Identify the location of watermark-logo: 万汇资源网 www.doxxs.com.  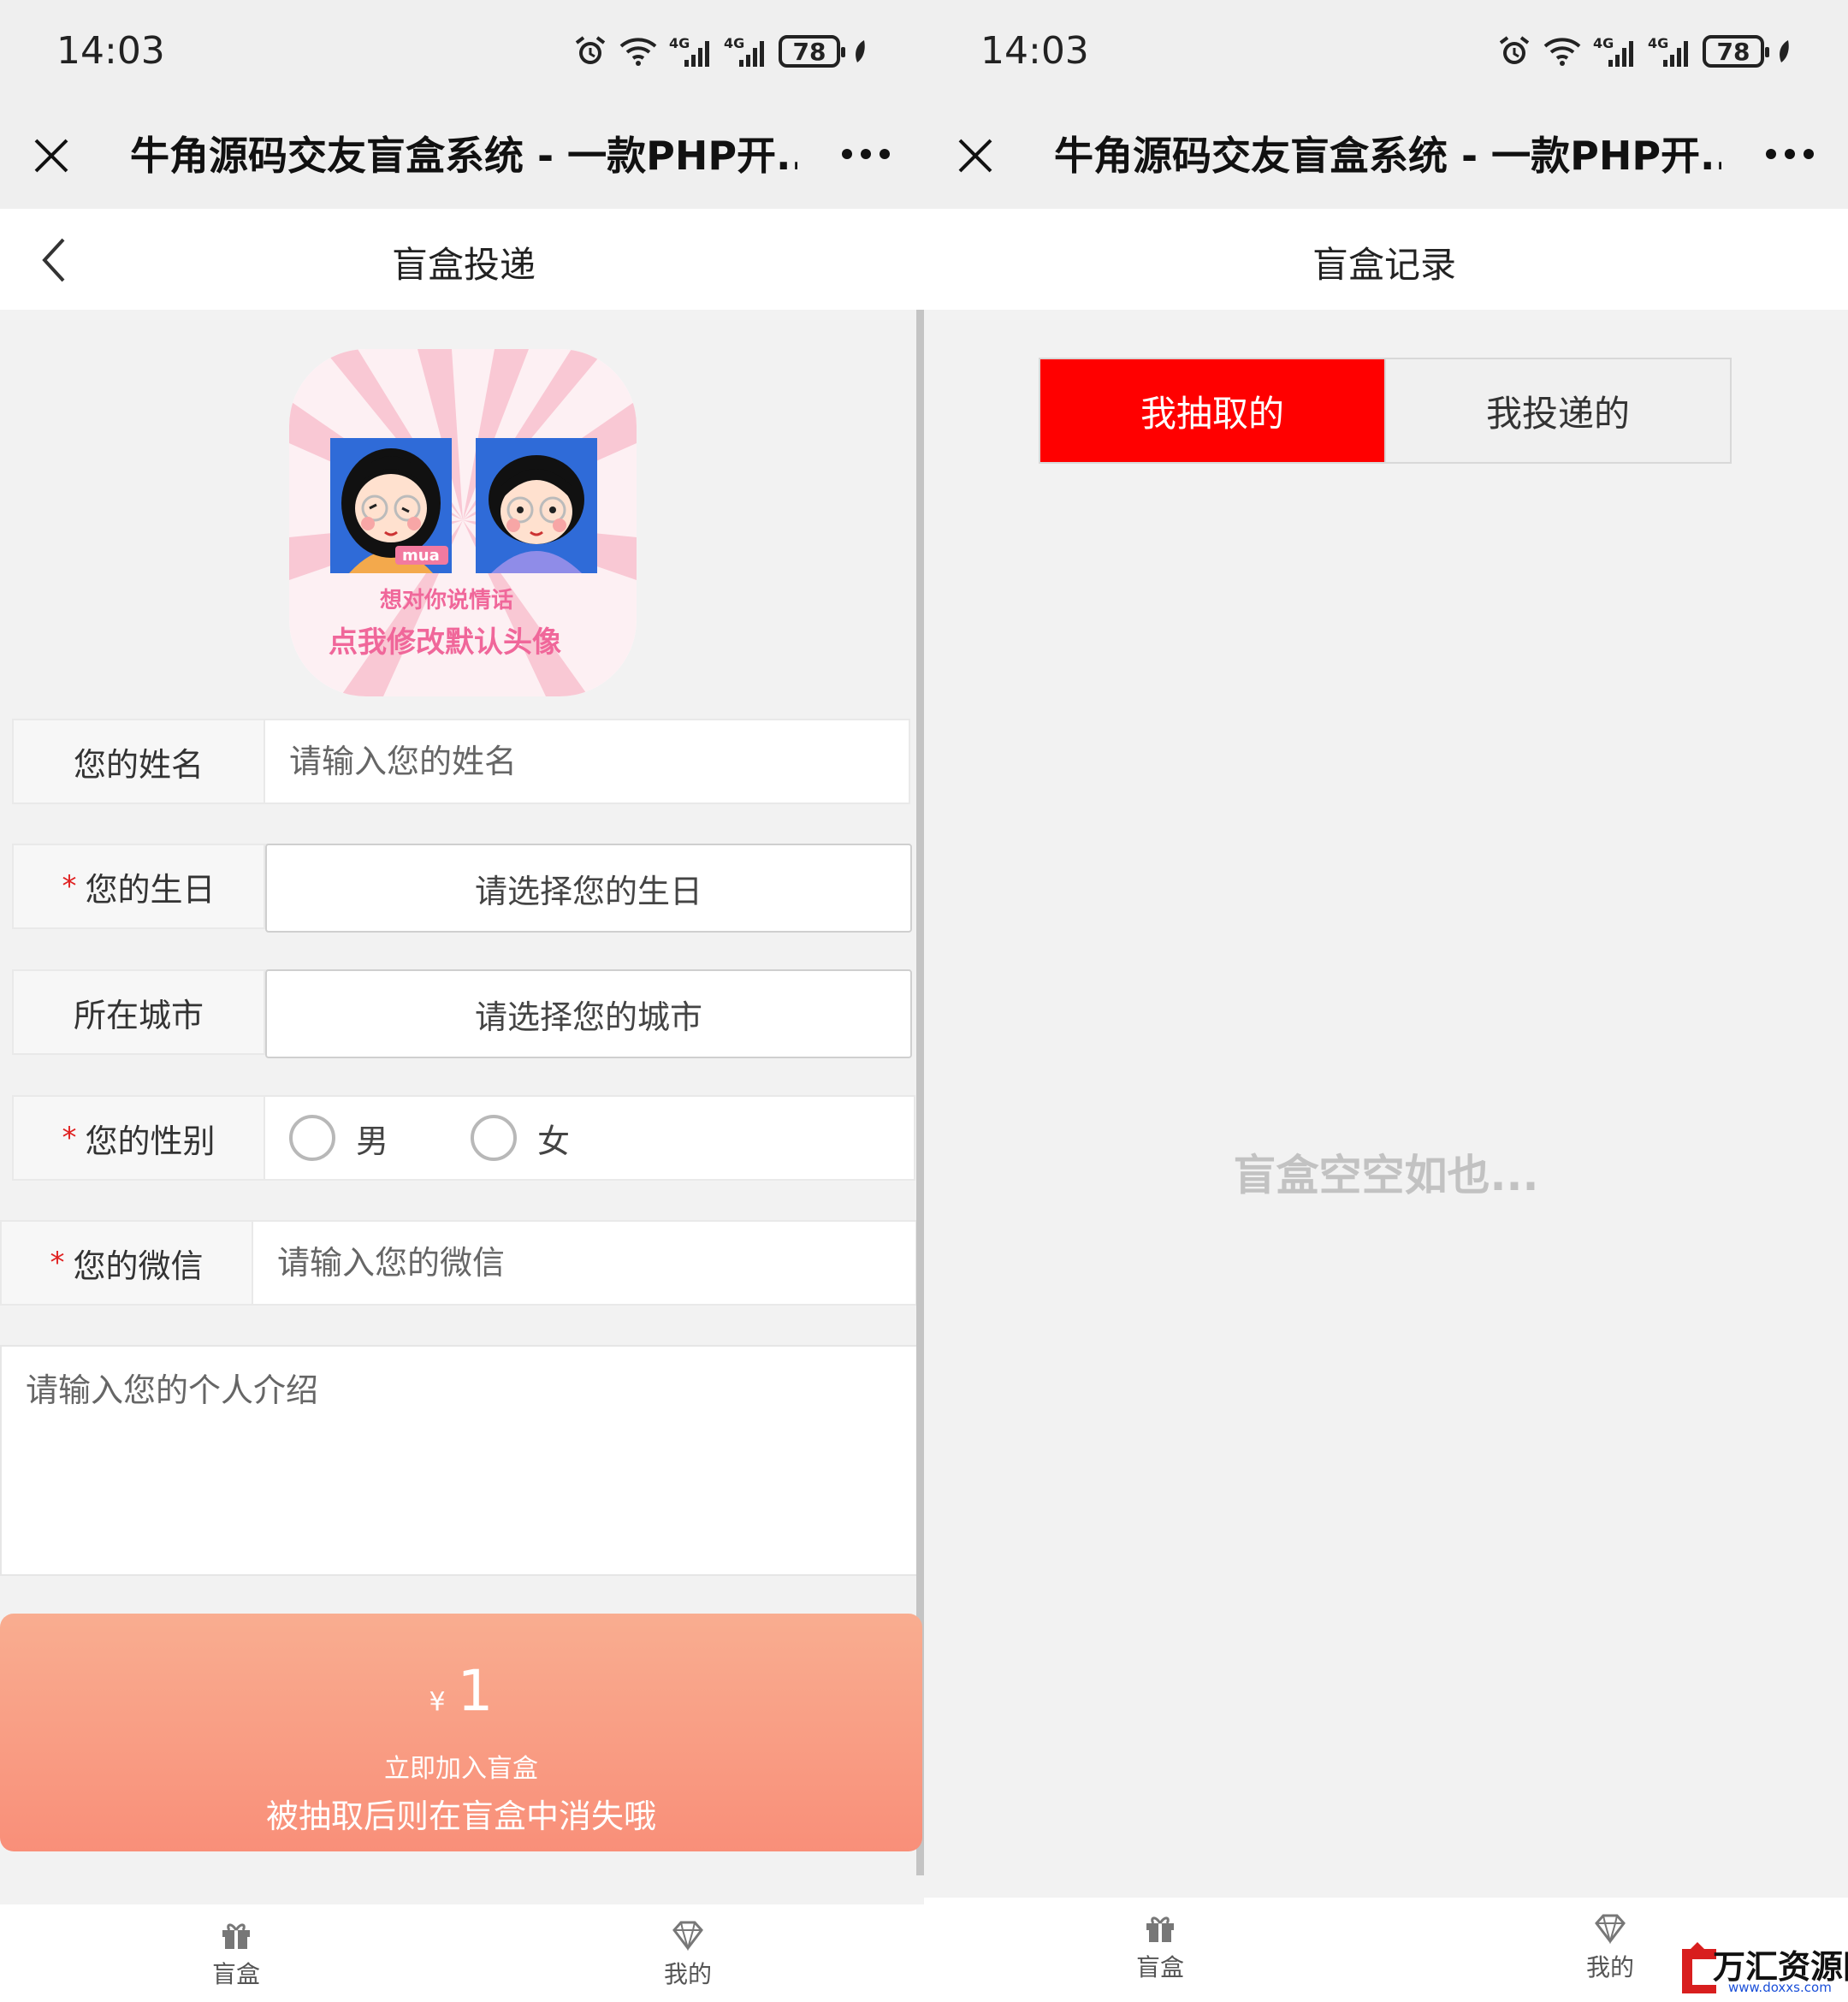
(1763, 1968).